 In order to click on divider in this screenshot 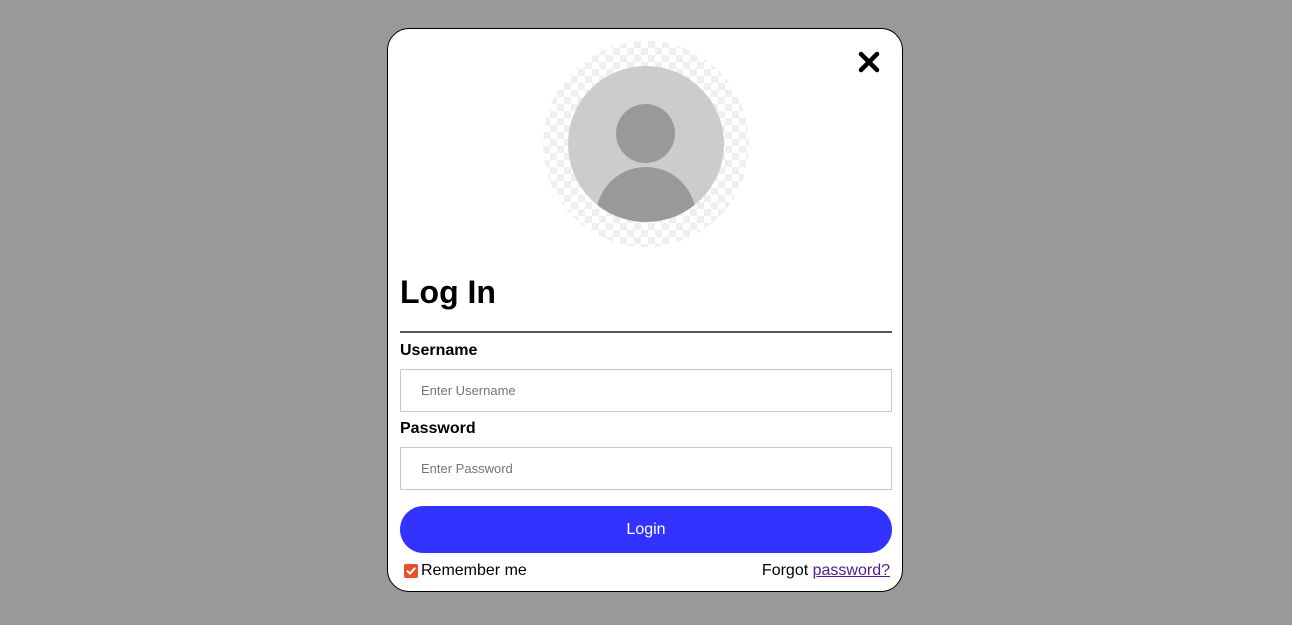, I will do `click(646, 332)`.